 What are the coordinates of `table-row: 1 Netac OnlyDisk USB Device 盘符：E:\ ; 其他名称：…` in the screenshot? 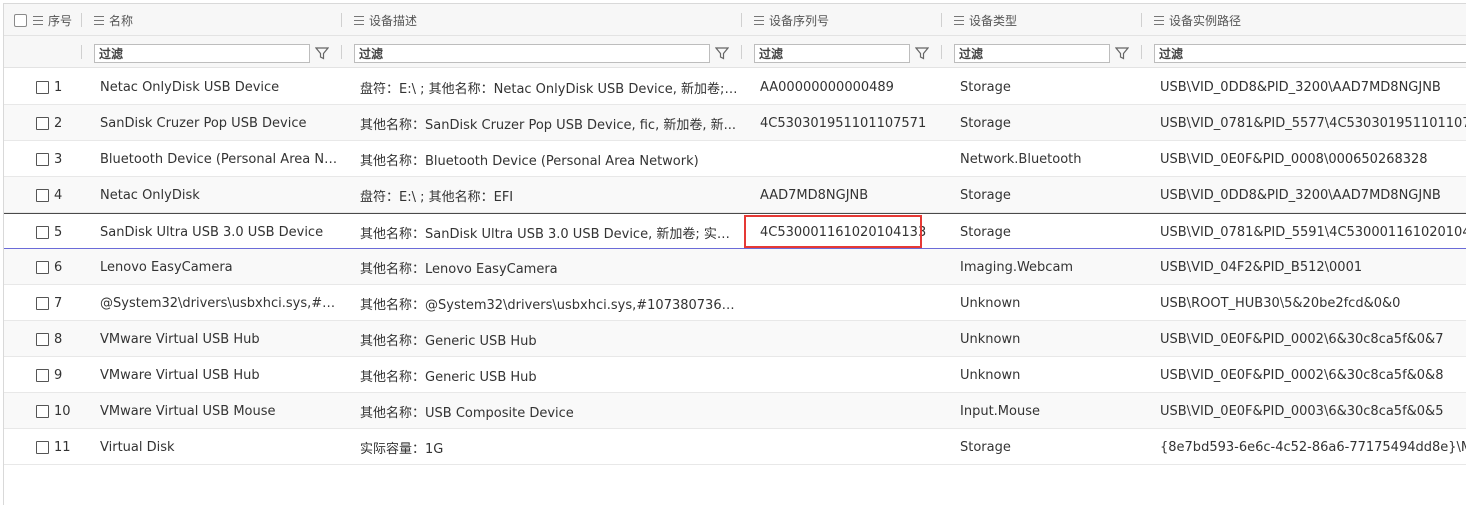 It's located at (735, 87).